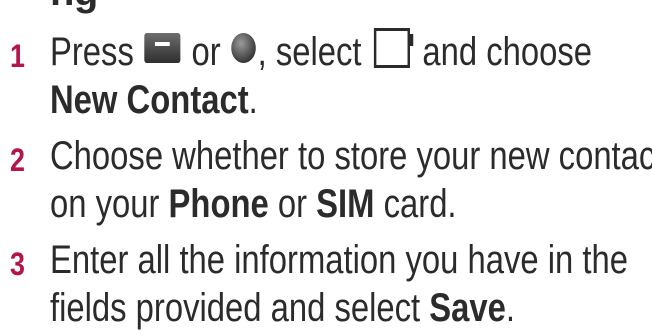  What do you see at coordinates (420, 204) in the screenshot?
I see `step-text: card.` at bounding box center [420, 204].